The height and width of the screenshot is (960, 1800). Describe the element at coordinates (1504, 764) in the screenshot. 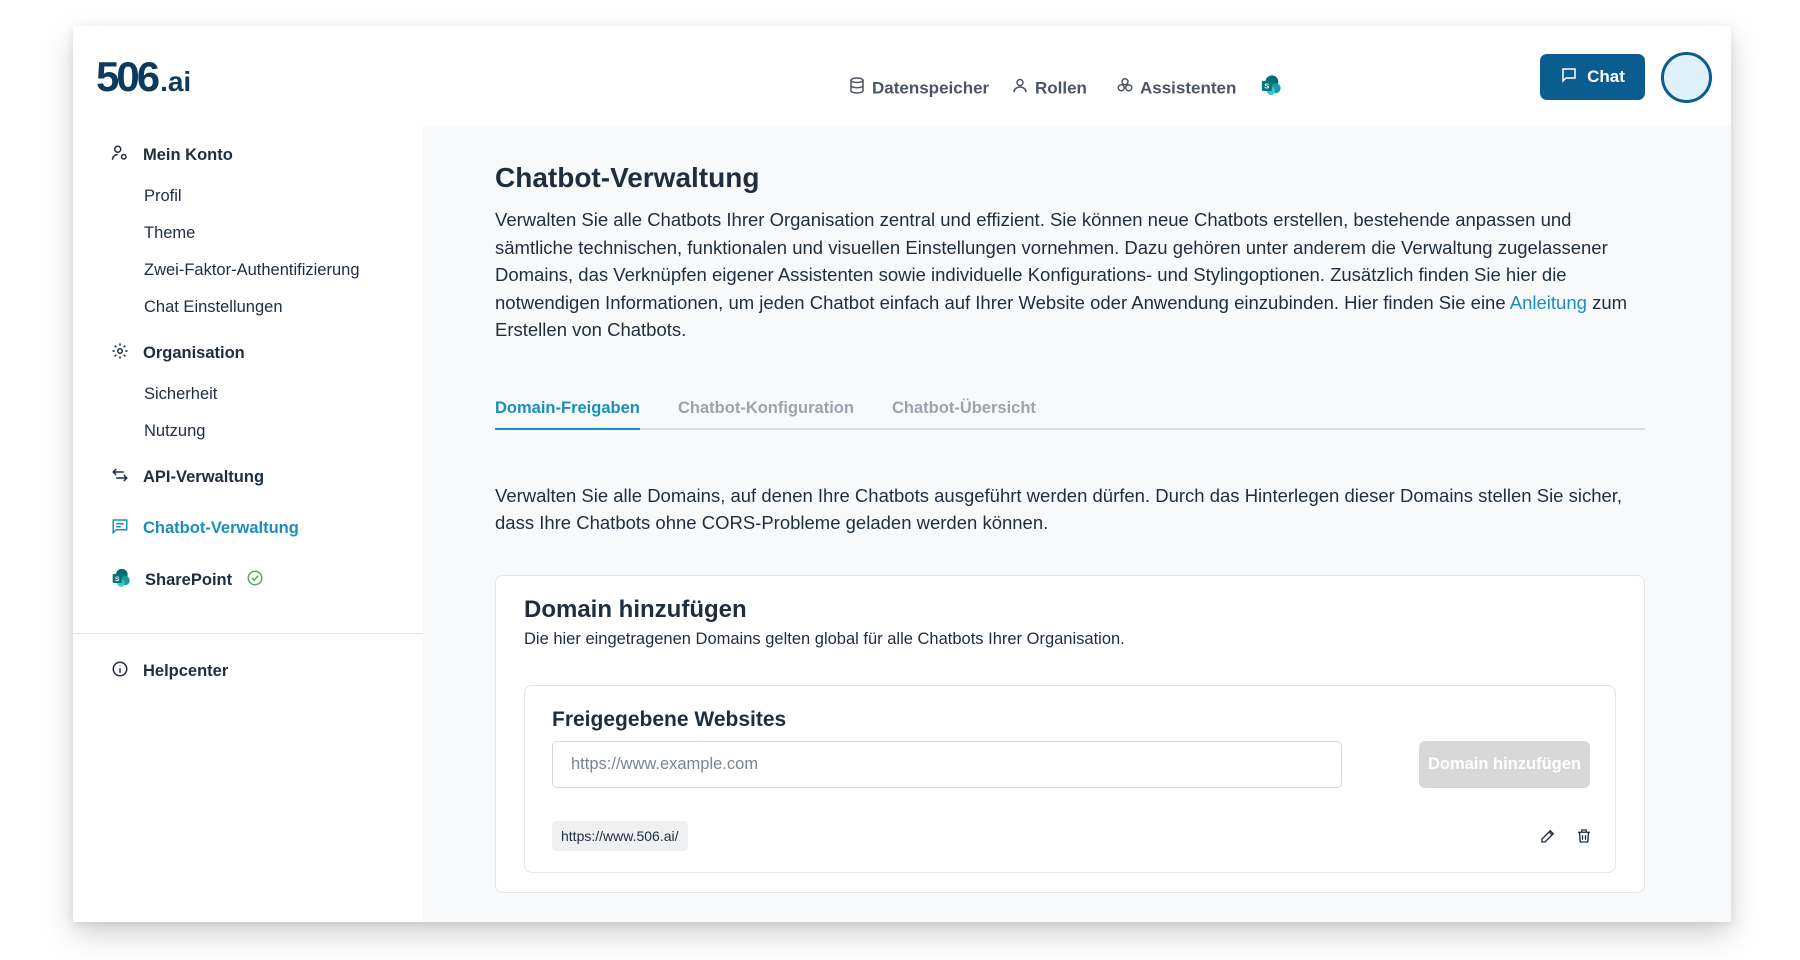

I see `add-domain-button: Domain hinzufügen` at that location.